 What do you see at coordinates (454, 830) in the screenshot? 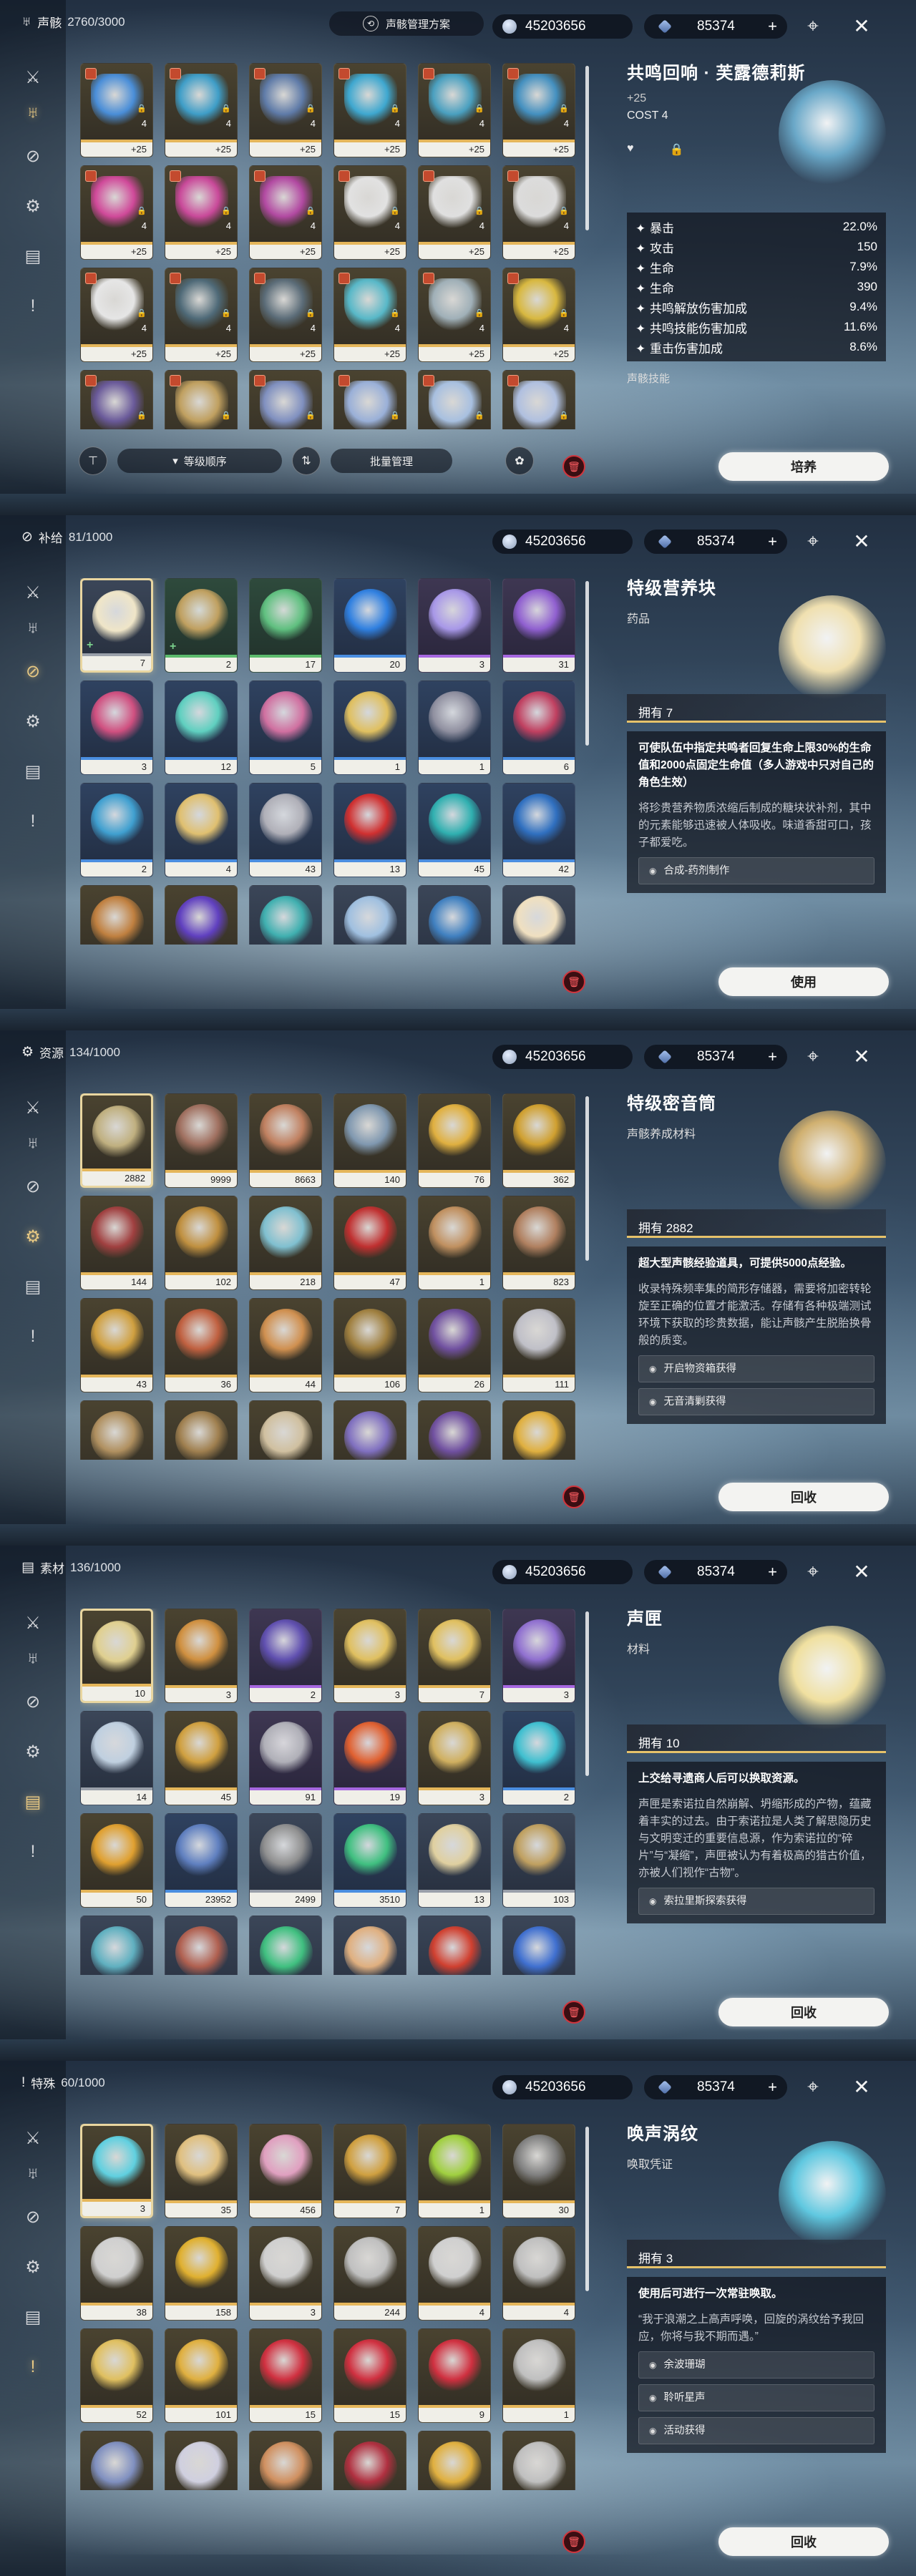
I see `item-slot: 45` at bounding box center [454, 830].